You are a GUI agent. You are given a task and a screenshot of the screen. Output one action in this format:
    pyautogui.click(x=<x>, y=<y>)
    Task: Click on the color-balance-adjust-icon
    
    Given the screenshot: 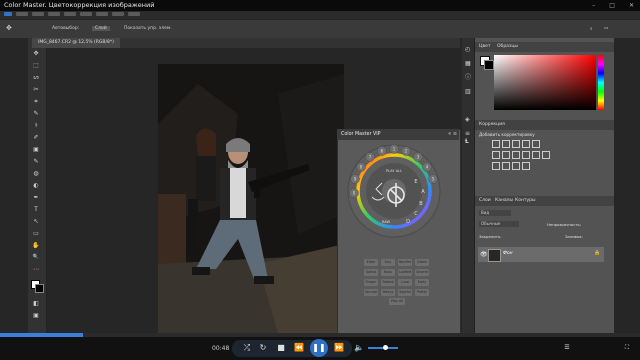 What is the action you would take?
    pyautogui.click(x=506, y=155)
    